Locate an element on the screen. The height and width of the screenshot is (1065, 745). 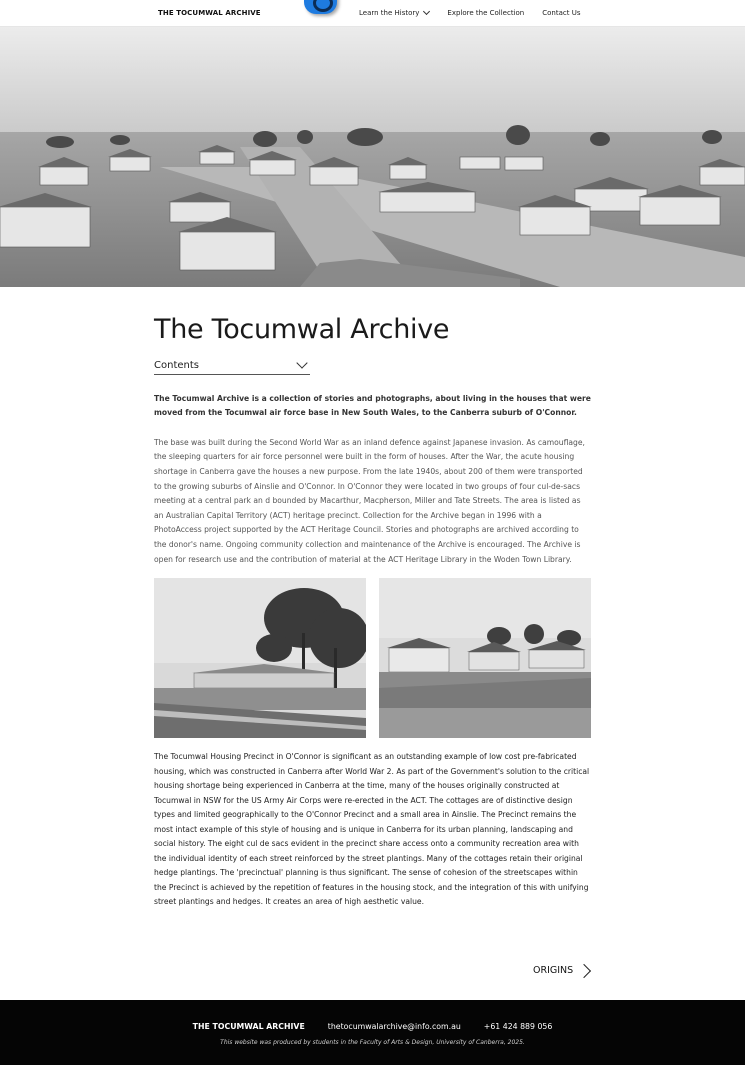
nav-learn-history: Learn the History is located at coordinates (395, 12).